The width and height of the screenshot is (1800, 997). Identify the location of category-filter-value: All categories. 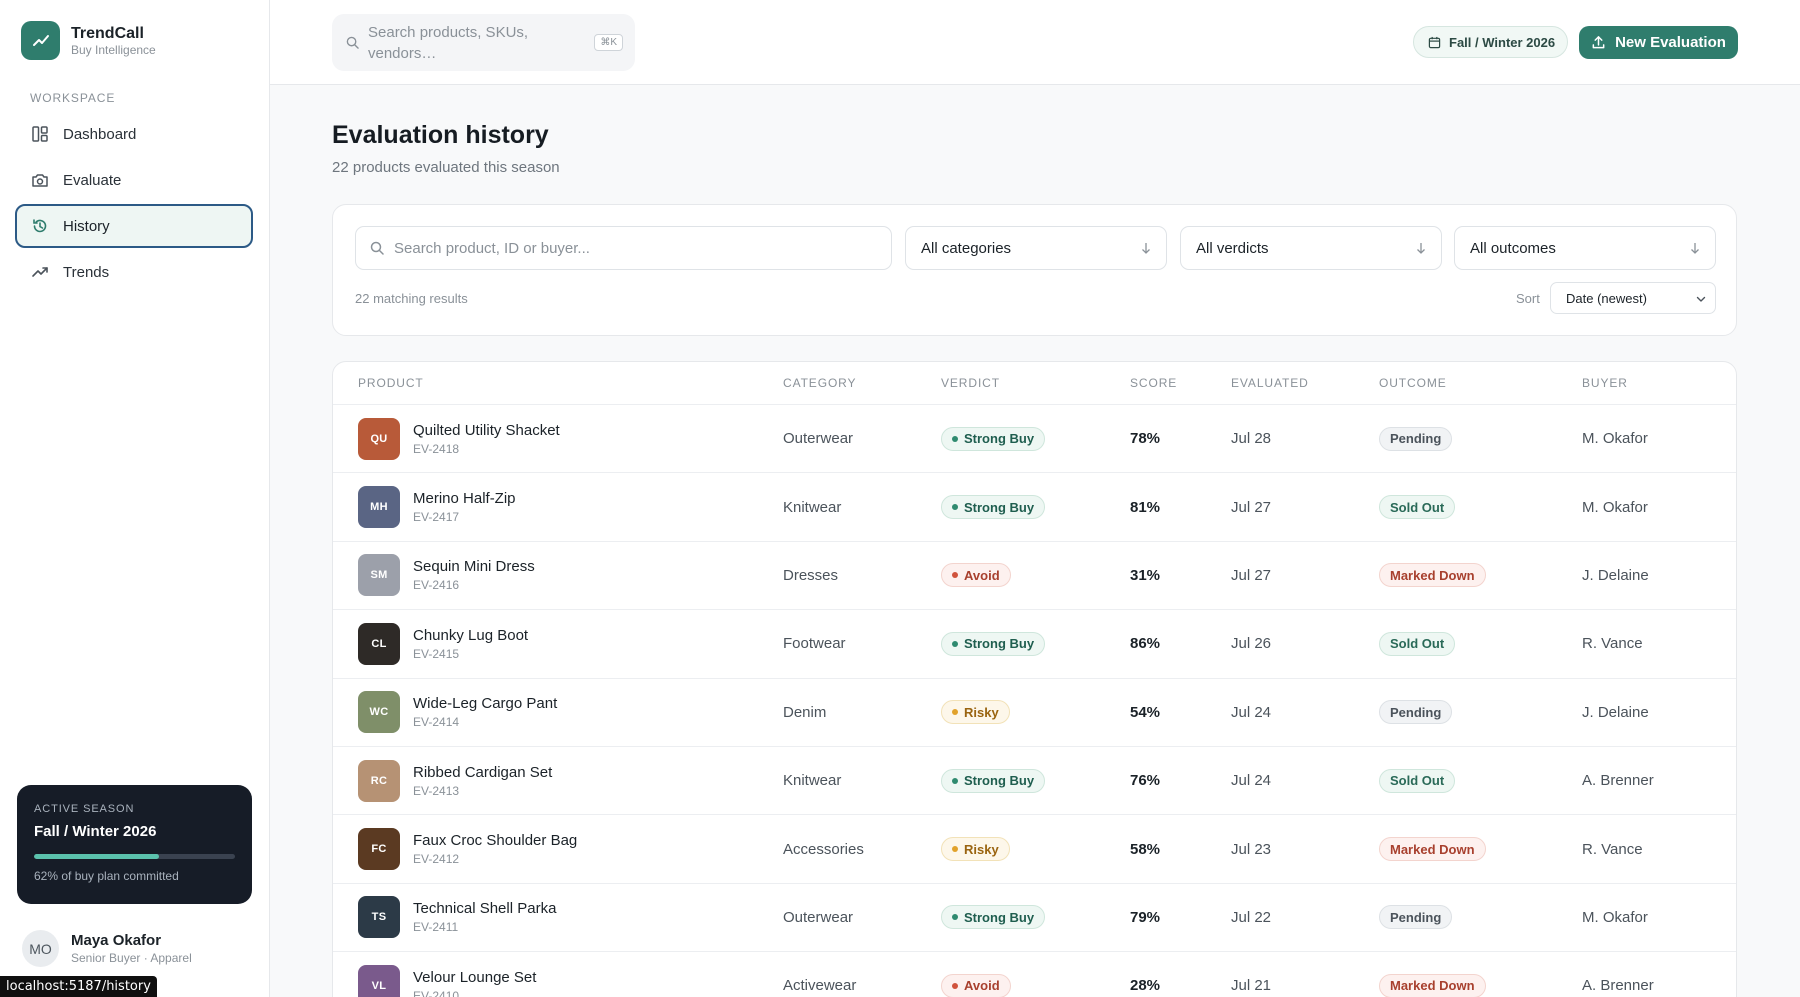
(966, 248).